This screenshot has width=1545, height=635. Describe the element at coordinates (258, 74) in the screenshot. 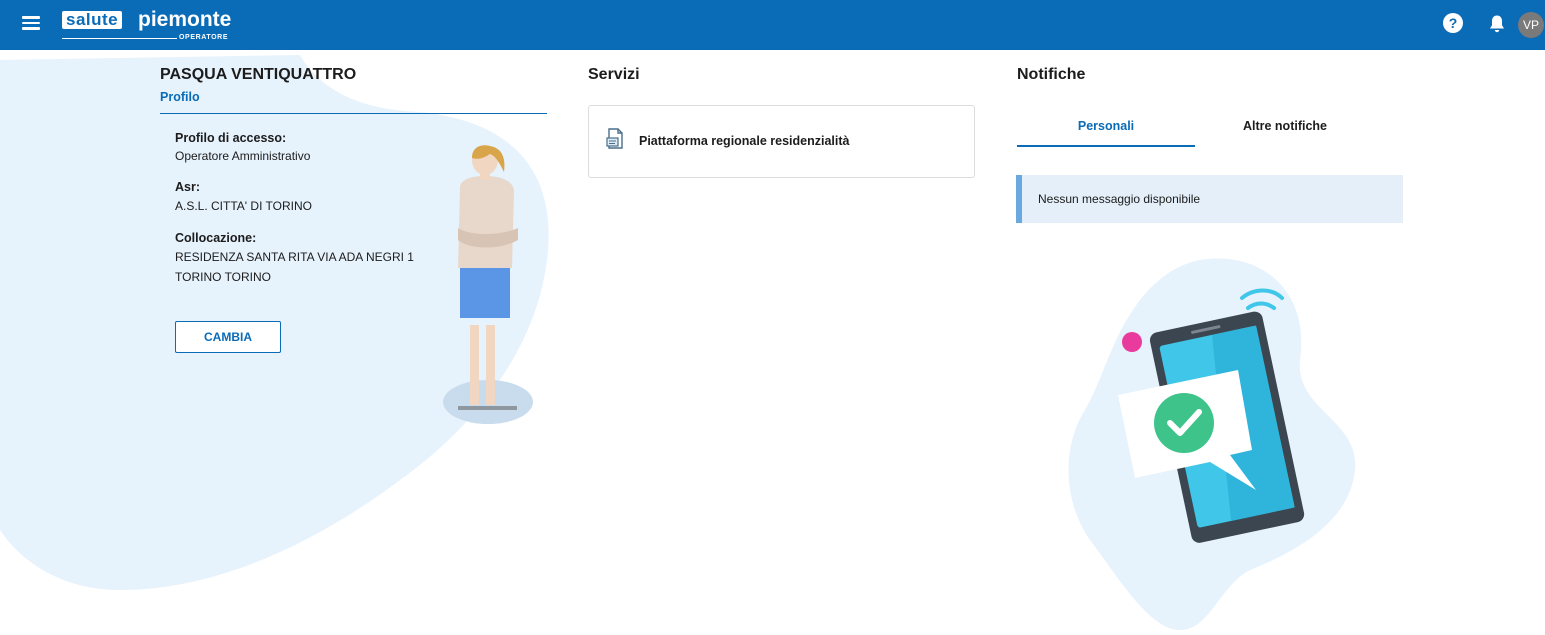

I see `profile-name: PASQUA VENTIQUATTRO` at that location.